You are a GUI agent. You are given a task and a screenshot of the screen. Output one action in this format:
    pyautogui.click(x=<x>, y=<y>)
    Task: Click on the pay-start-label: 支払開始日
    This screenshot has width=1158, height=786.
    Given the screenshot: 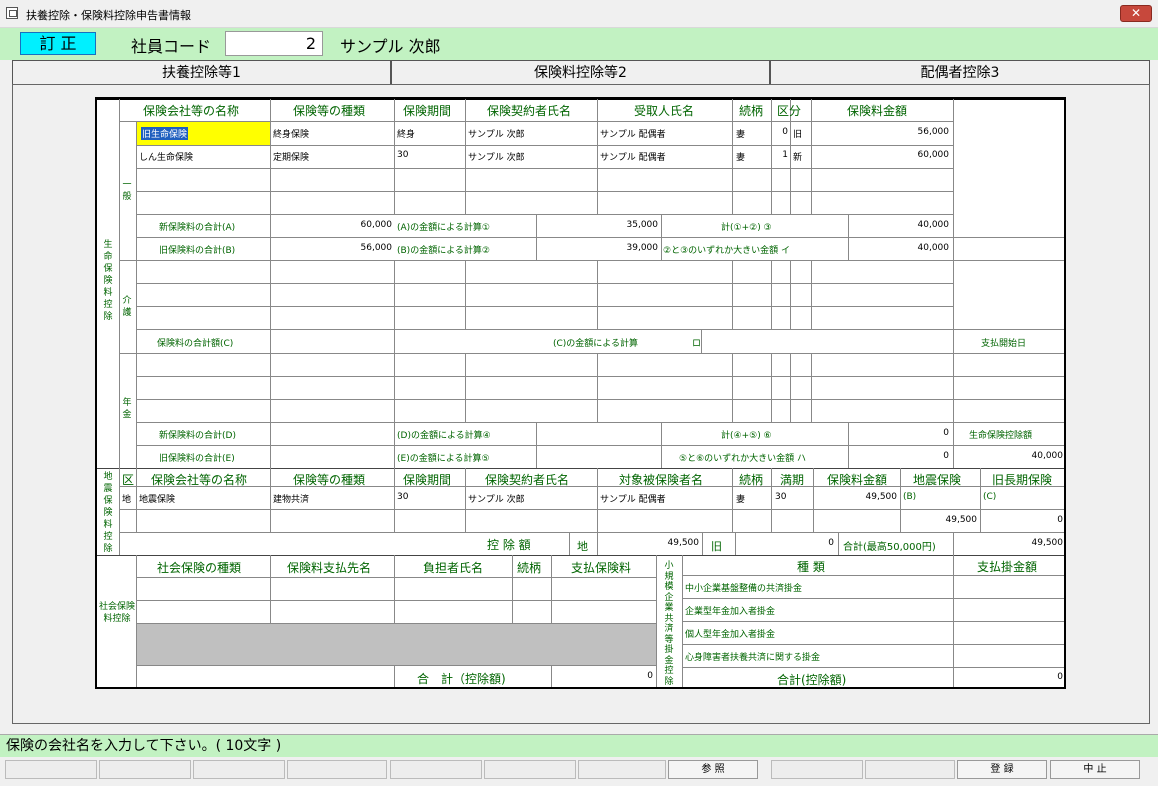 What is the action you would take?
    pyautogui.click(x=1004, y=344)
    